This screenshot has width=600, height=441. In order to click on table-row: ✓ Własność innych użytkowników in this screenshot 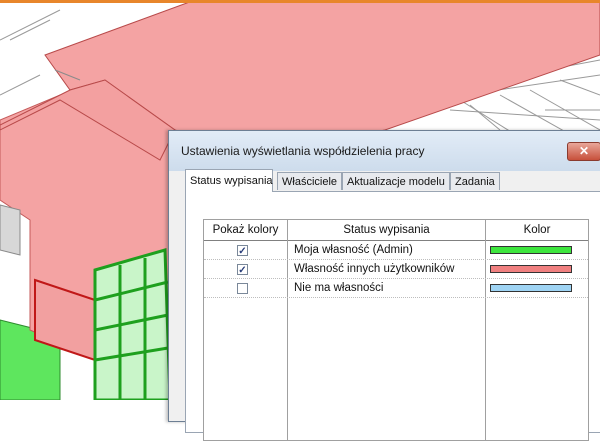, I will do `click(396, 269)`.